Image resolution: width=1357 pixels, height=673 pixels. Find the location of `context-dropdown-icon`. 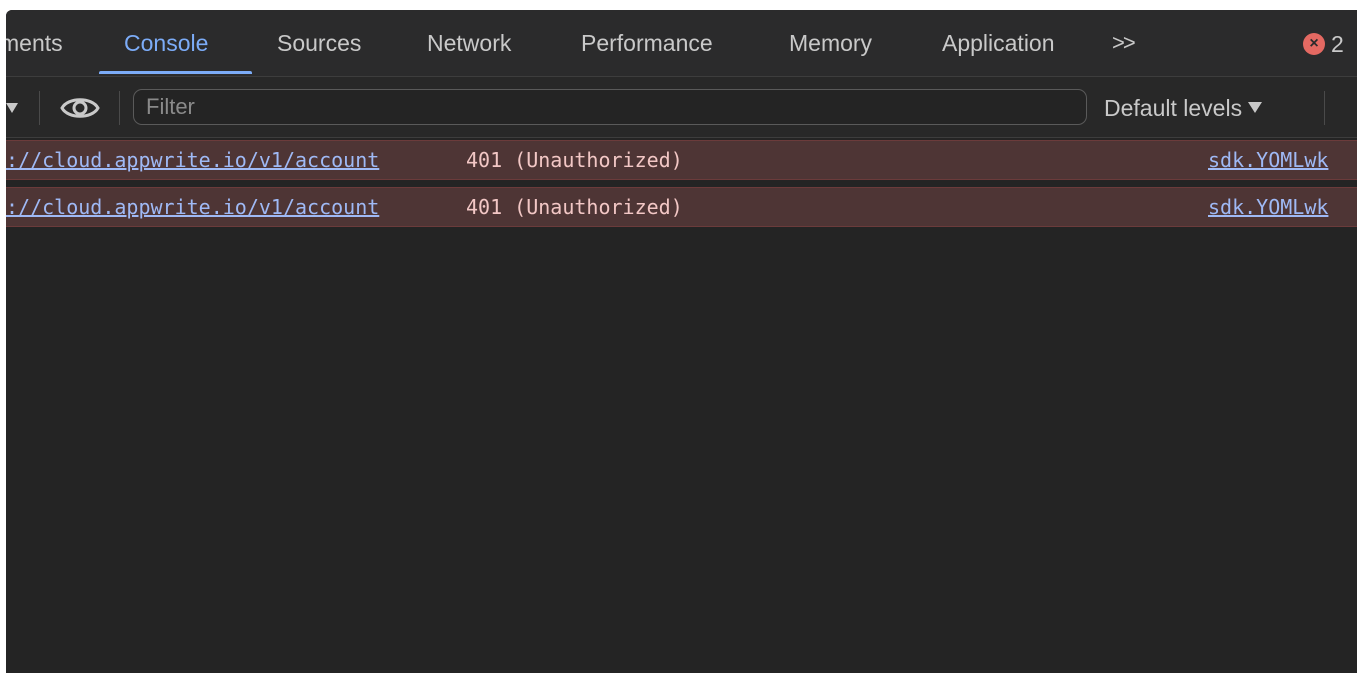

context-dropdown-icon is located at coordinates (12, 108).